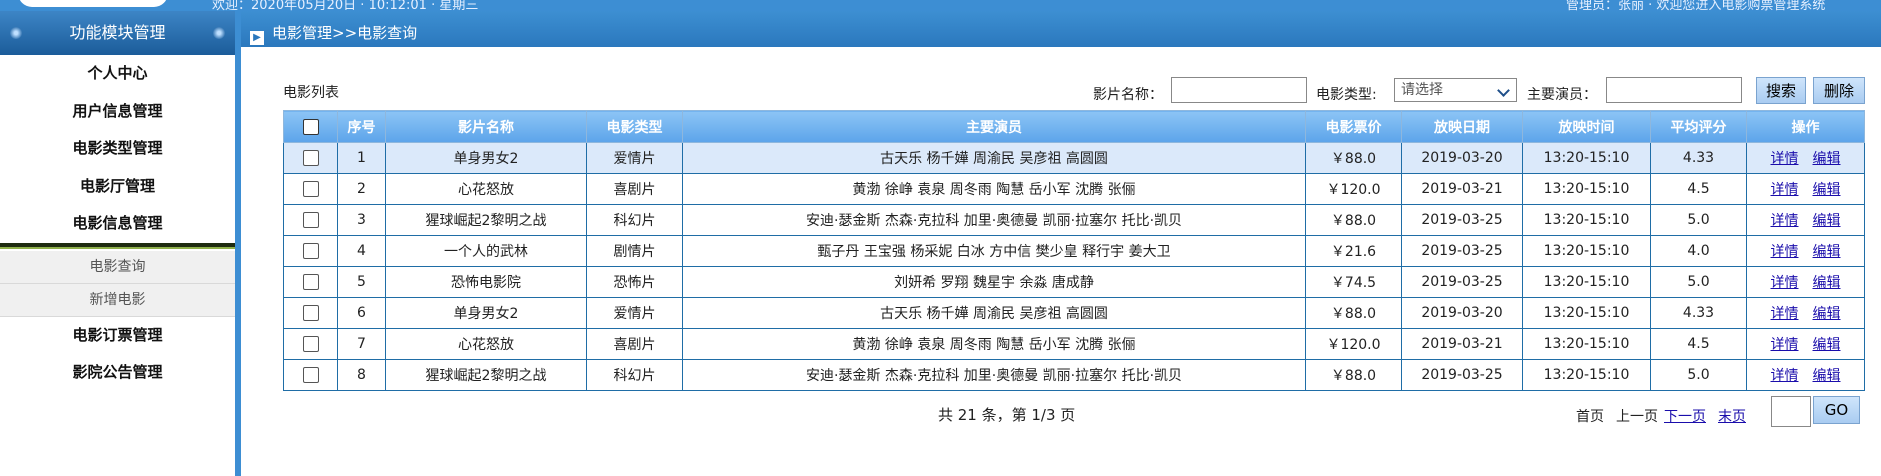 The width and height of the screenshot is (1881, 476). I want to click on sidebar-item-profile: 个人中心, so click(117, 74).